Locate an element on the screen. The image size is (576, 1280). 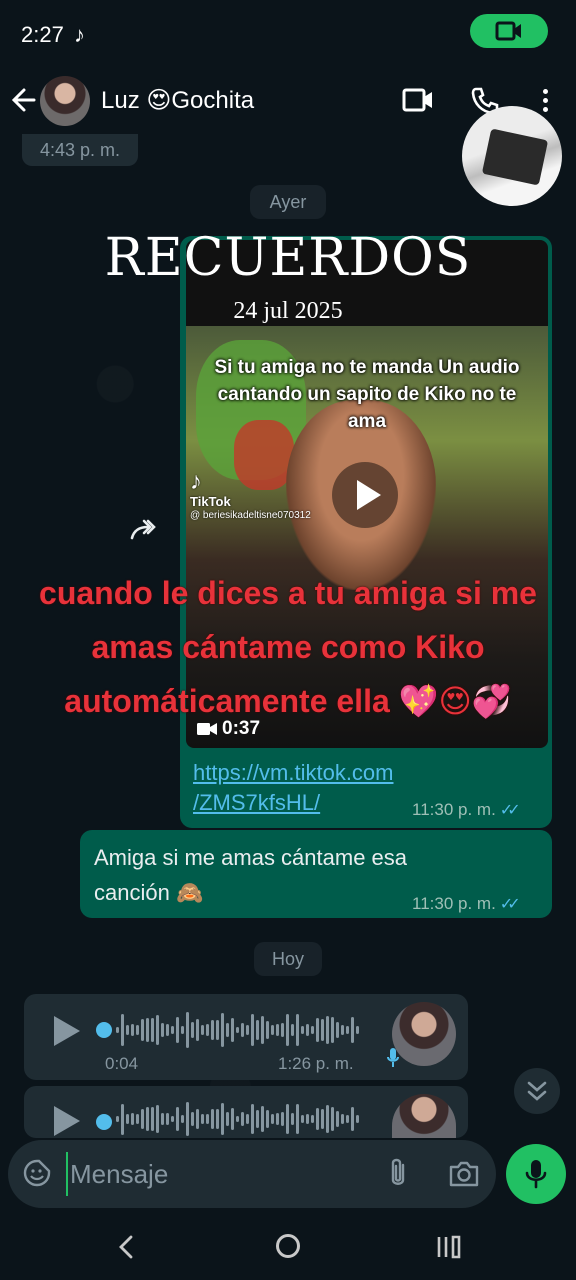
sticker-icon is located at coordinates (37, 1173).